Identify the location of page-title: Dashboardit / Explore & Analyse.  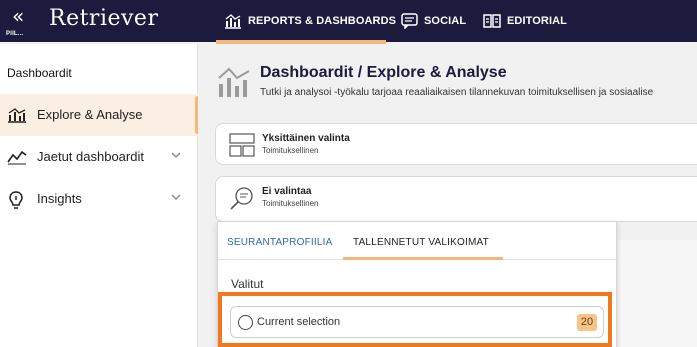
(383, 72).